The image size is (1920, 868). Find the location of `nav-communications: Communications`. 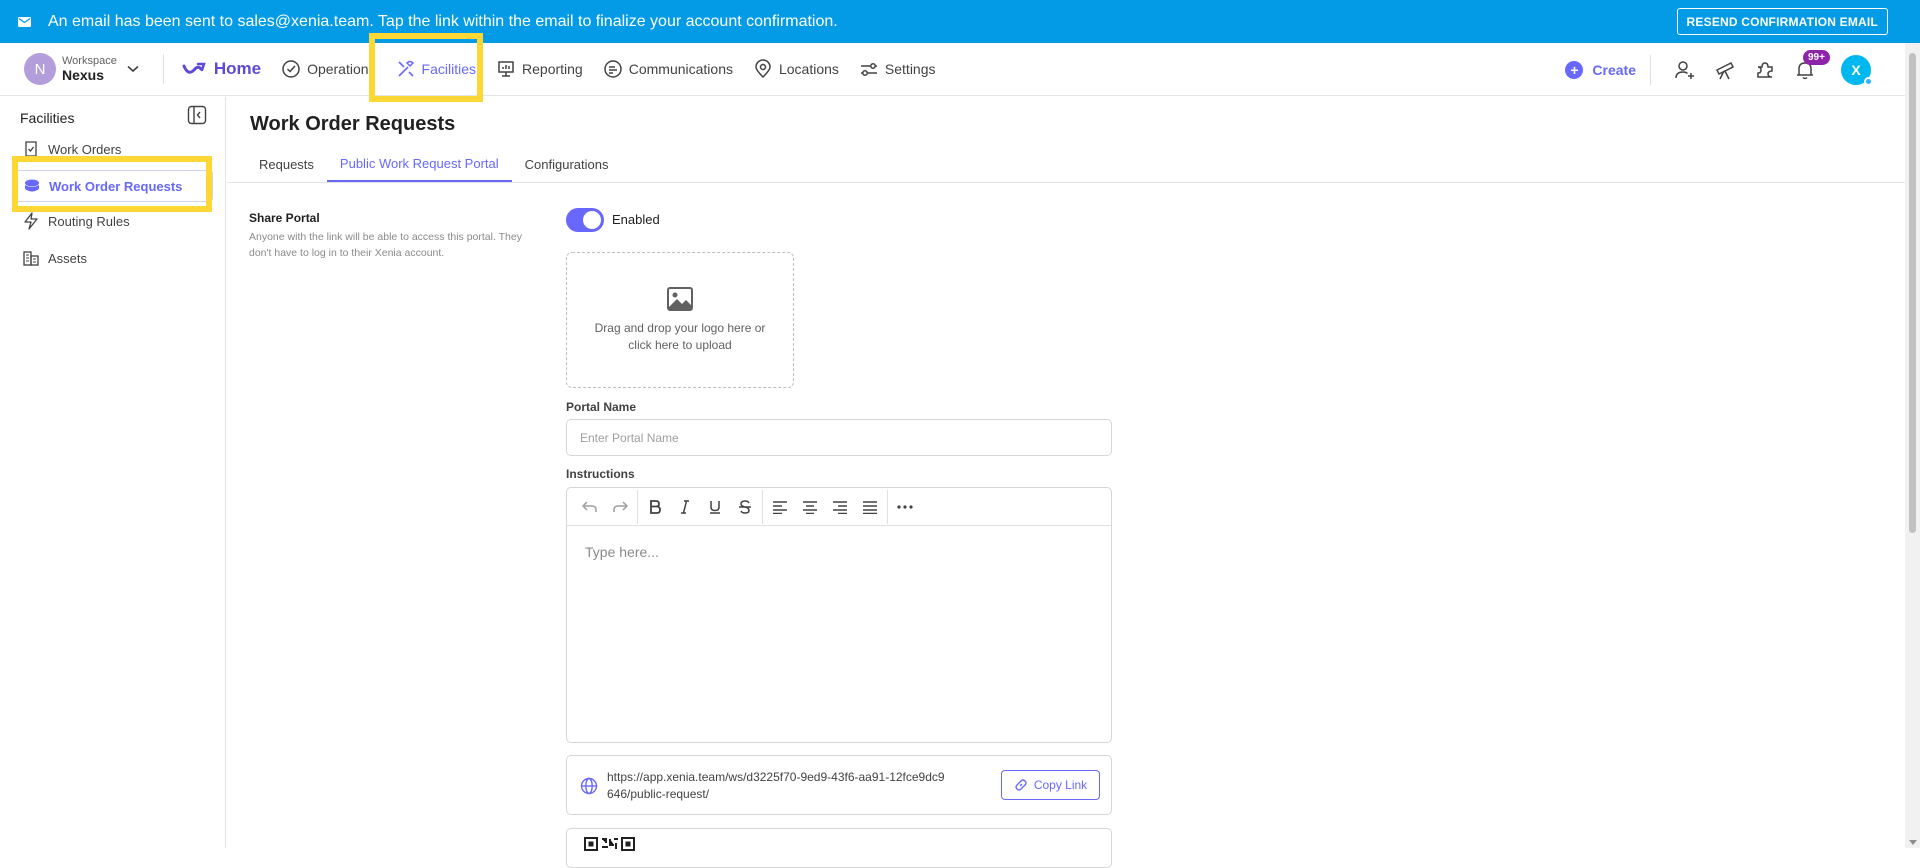

nav-communications: Communications is located at coordinates (668, 69).